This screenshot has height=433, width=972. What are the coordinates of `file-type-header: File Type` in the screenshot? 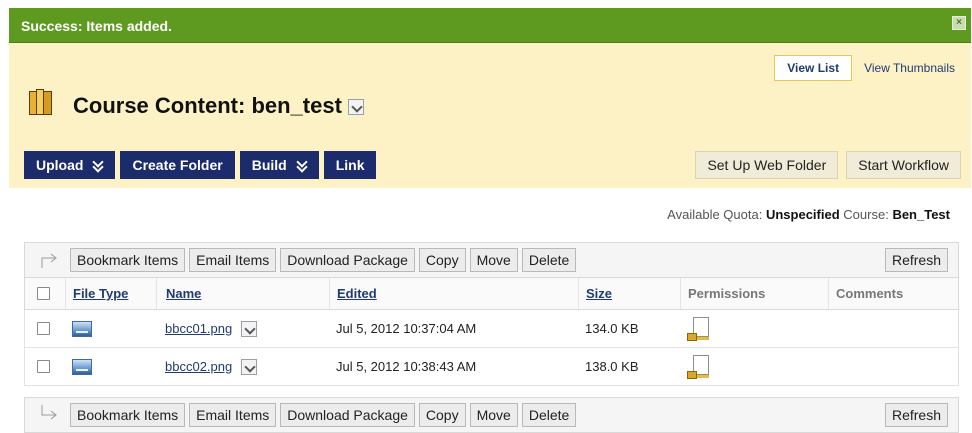 It's located at (100, 293).